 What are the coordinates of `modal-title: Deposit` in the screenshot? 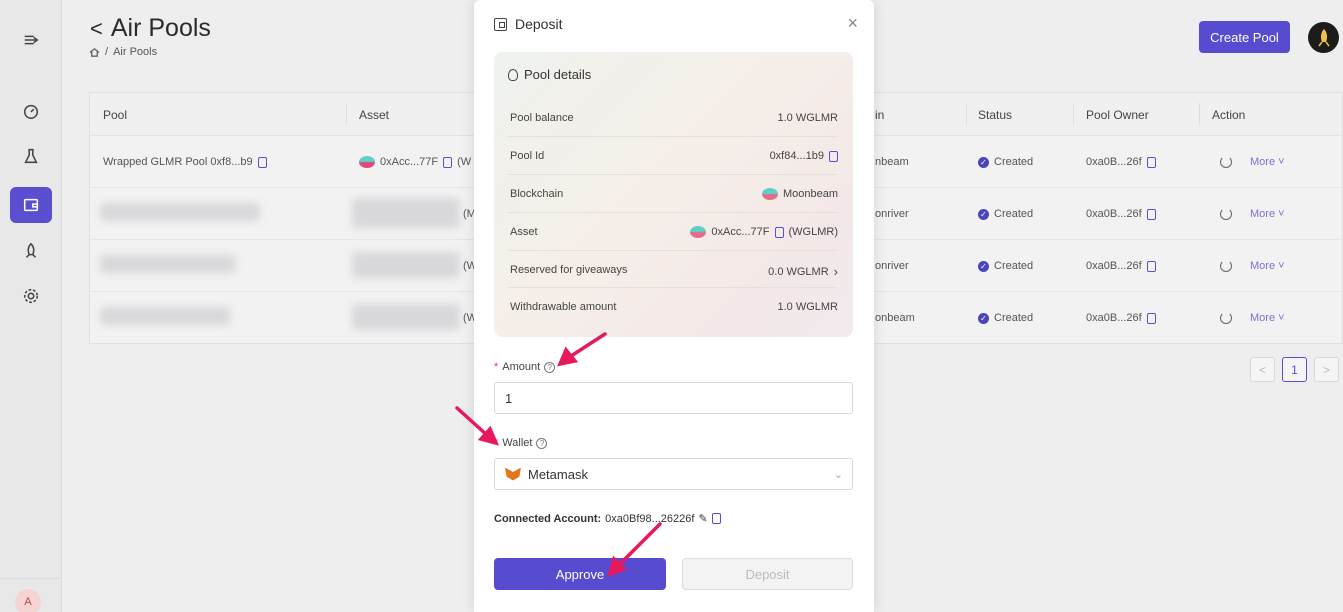 It's located at (528, 24).